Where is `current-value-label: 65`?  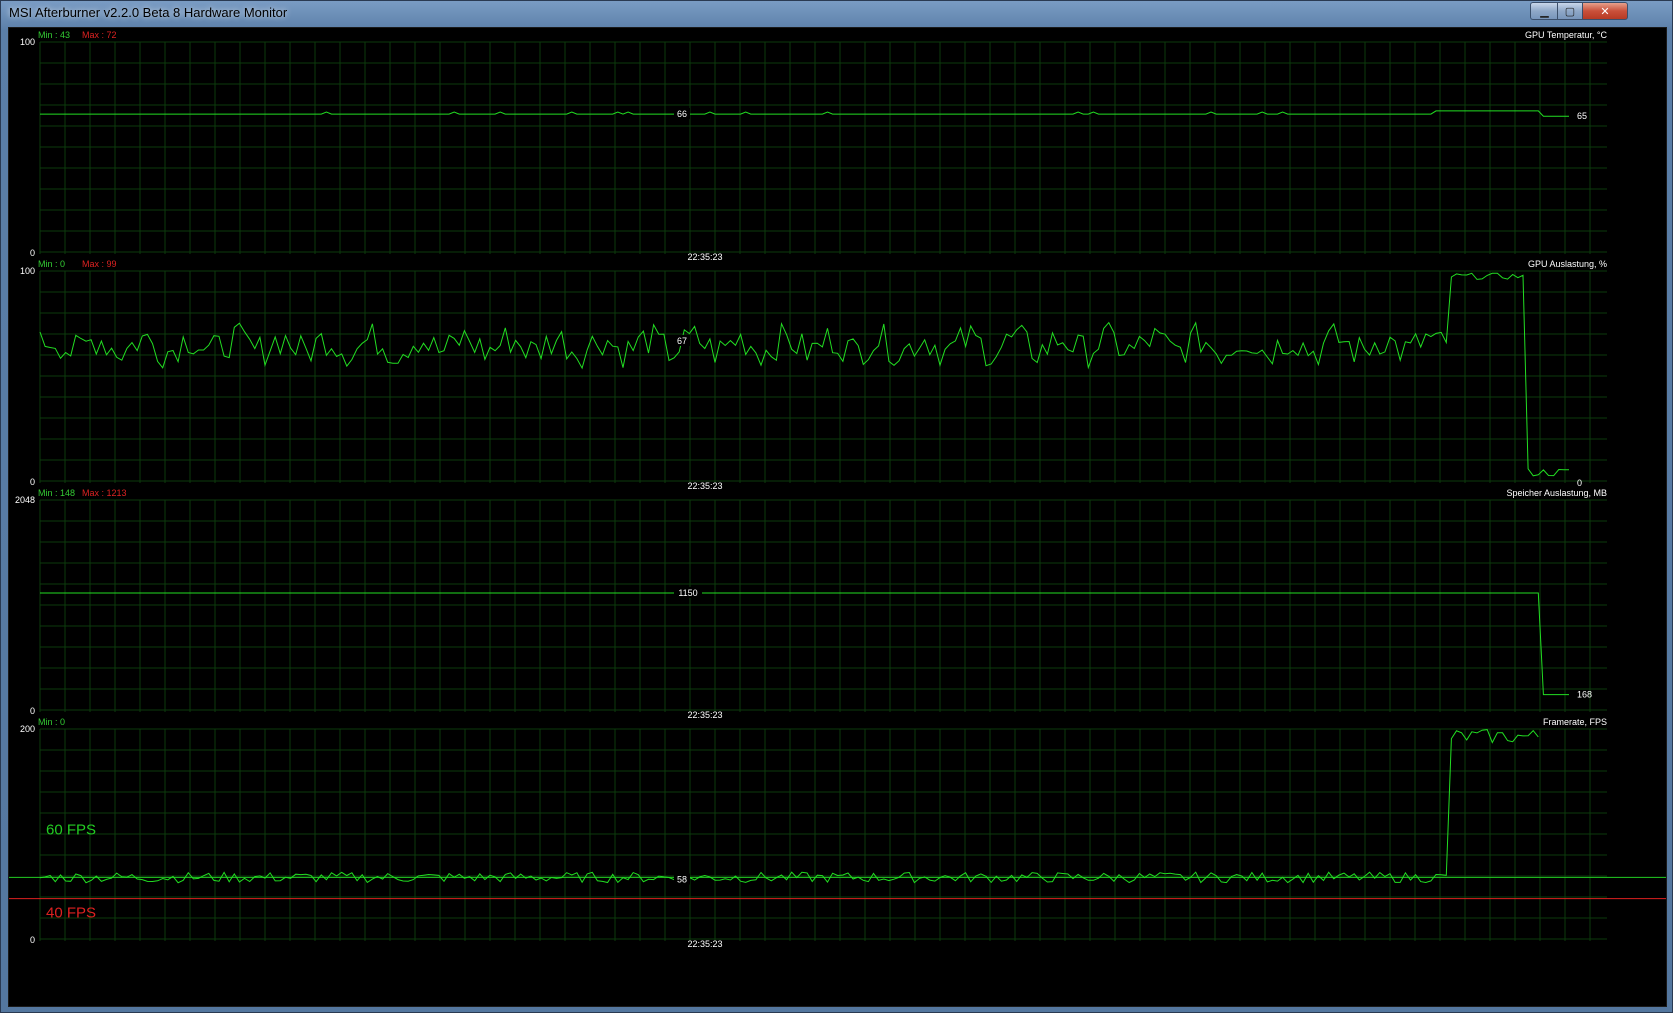
current-value-label: 65 is located at coordinates (1582, 116).